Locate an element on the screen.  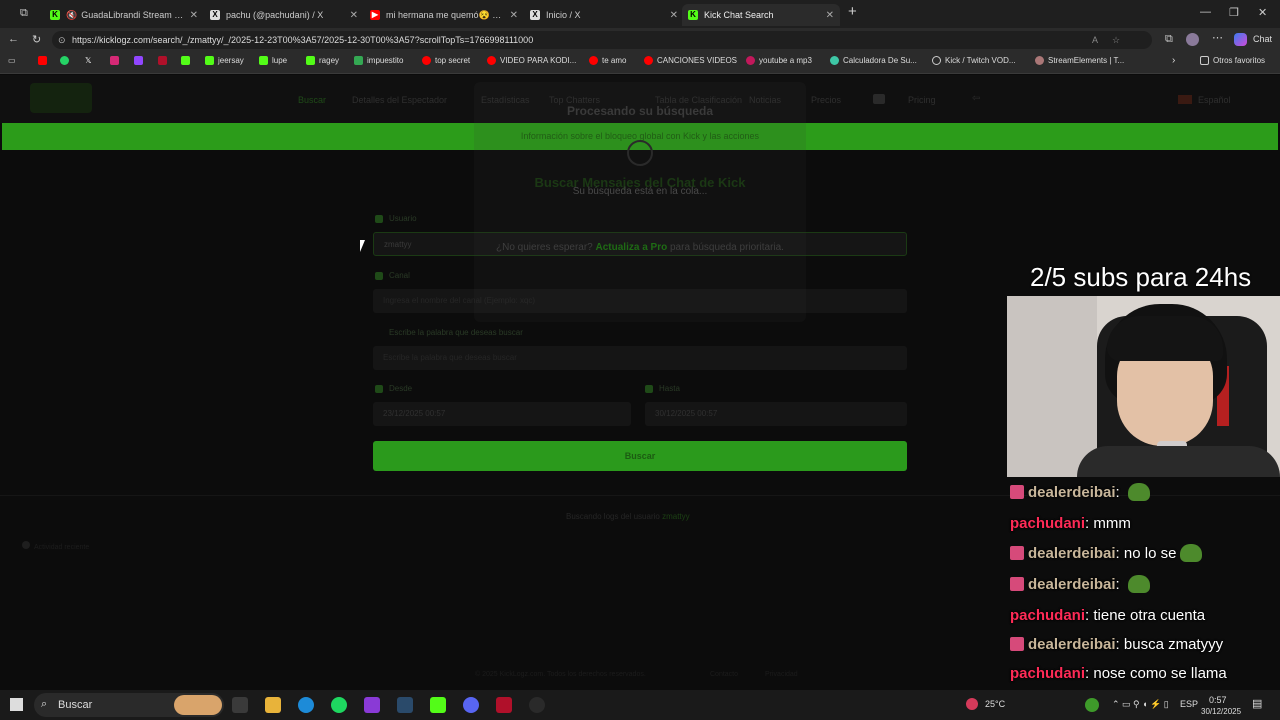
mute-icon: 🔇 is located at coordinates (71, 15).